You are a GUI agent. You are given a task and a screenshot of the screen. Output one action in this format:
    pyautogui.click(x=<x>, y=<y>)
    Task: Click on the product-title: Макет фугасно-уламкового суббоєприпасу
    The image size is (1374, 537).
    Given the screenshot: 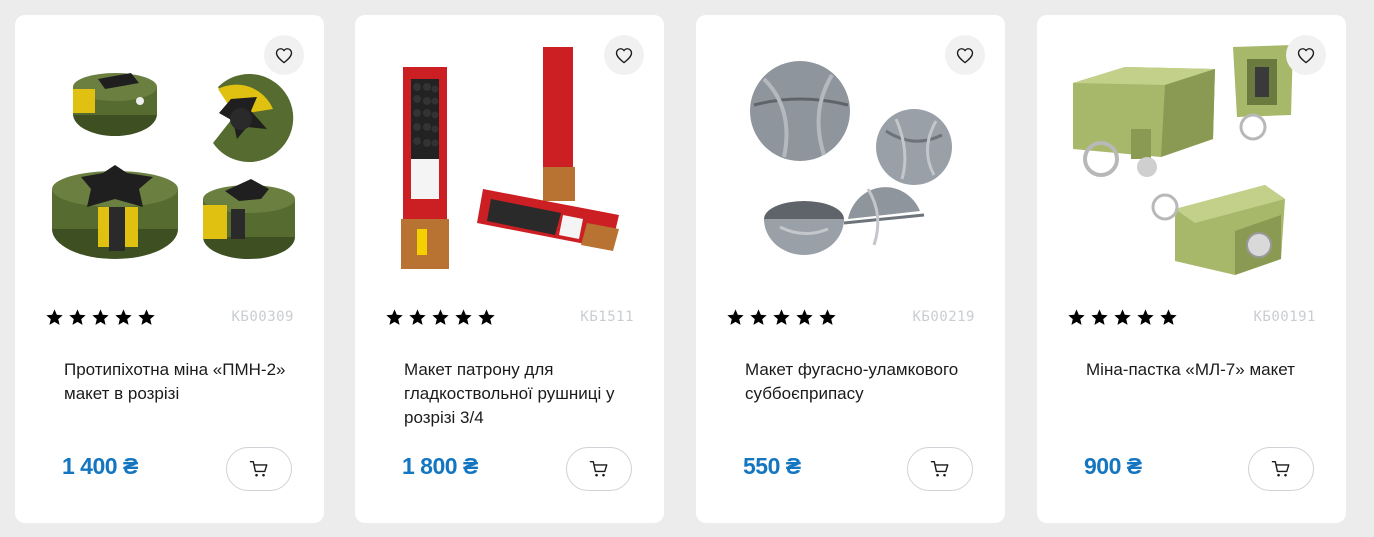 What is the action you would take?
    pyautogui.click(x=860, y=382)
    